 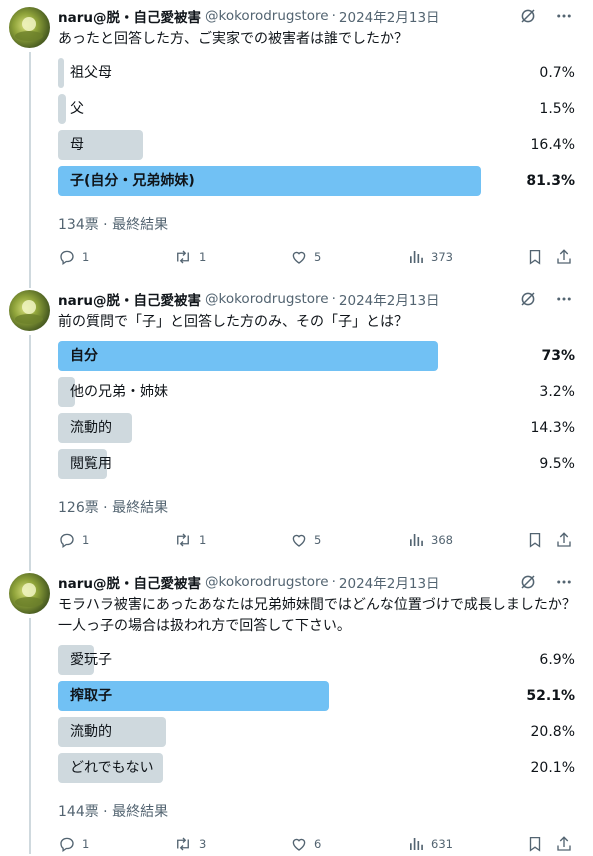 I want to click on like-button: 6, so click(x=305, y=844).